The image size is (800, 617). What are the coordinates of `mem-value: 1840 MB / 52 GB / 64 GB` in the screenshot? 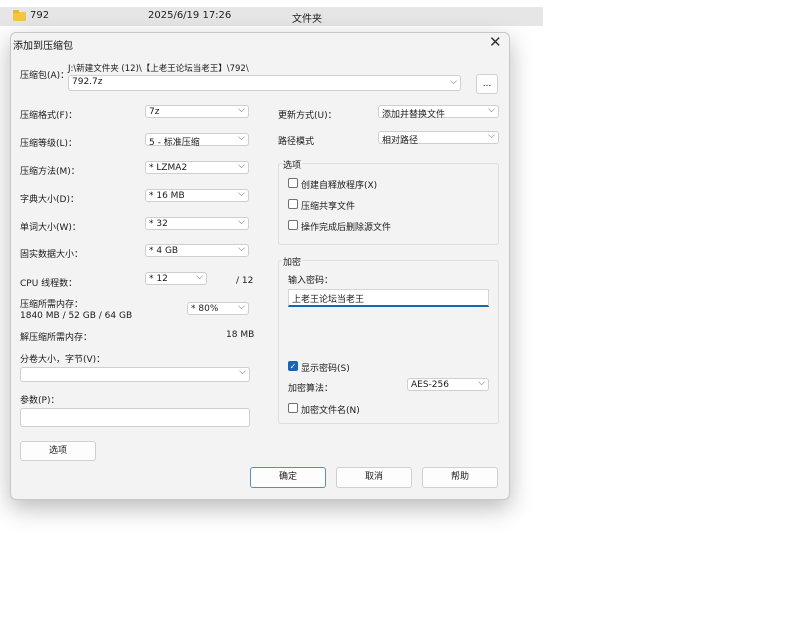 It's located at (76, 316).